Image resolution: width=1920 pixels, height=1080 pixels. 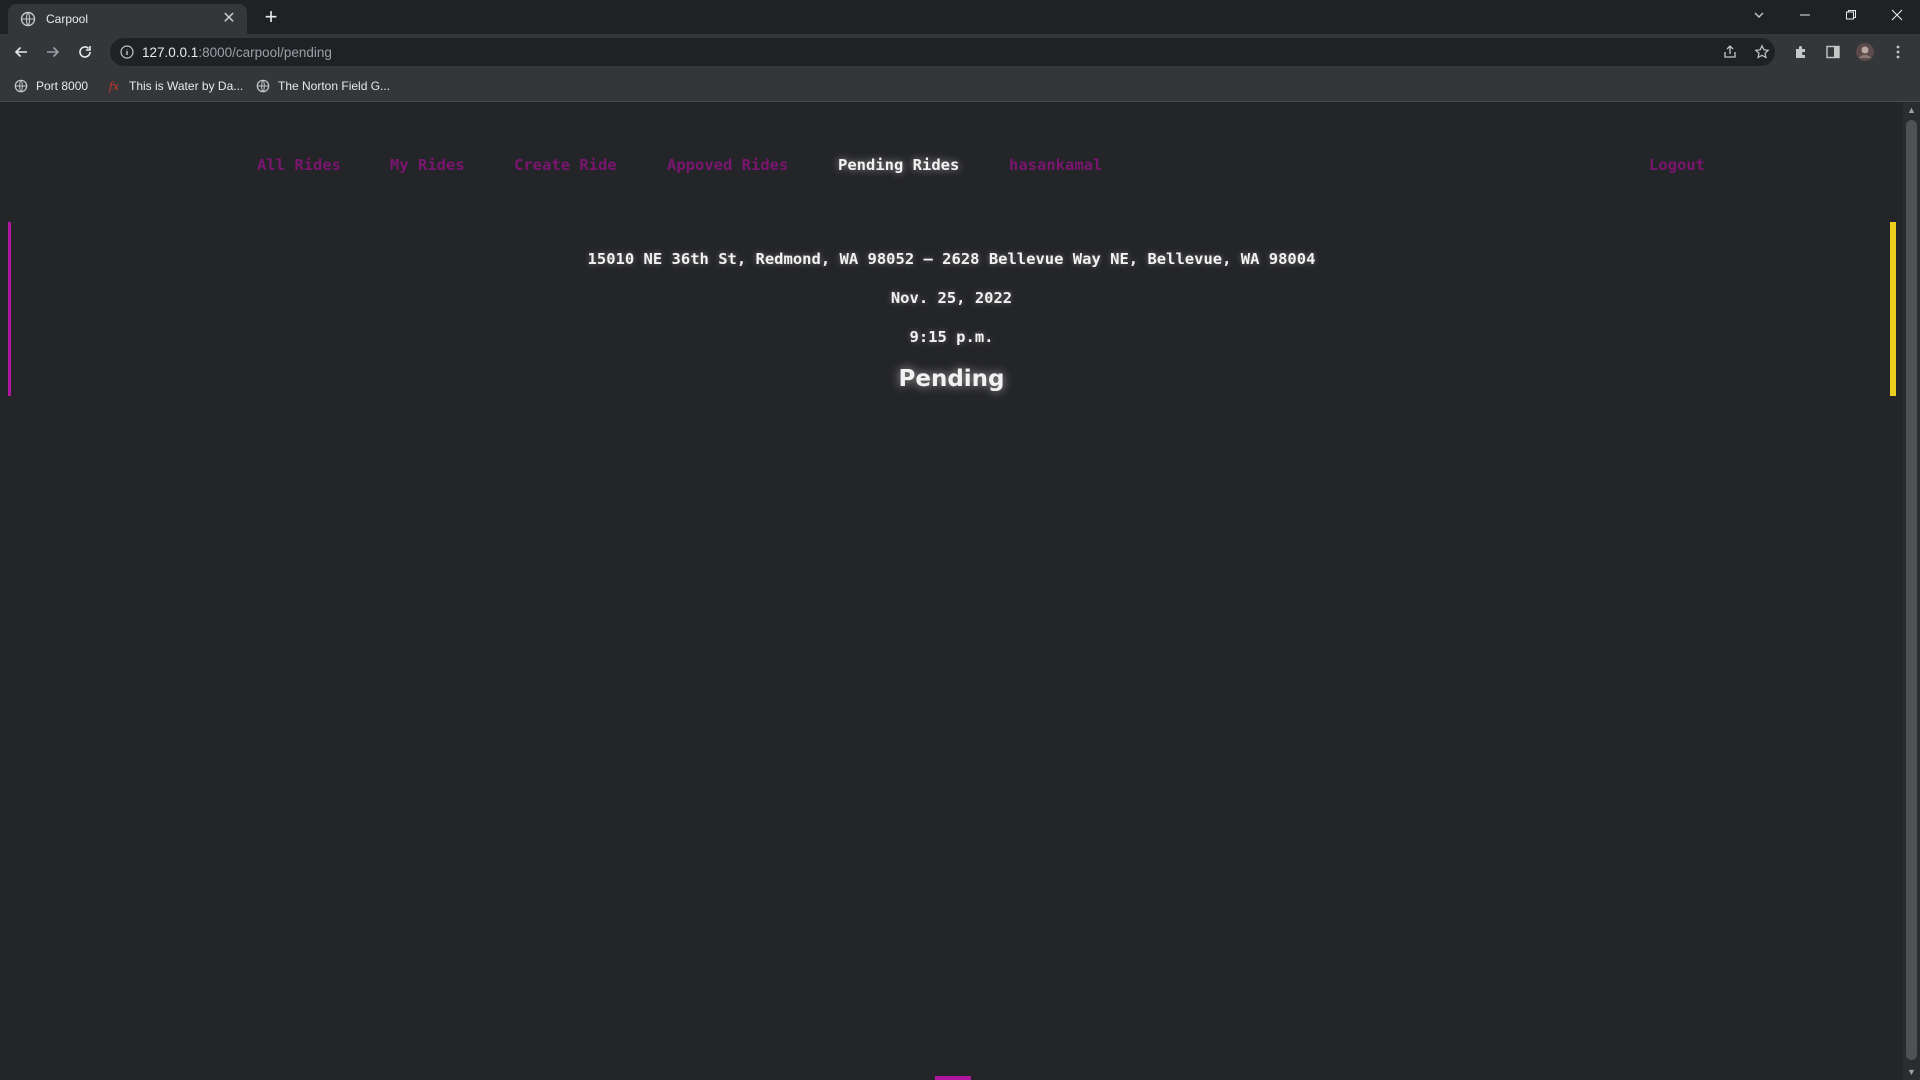 What do you see at coordinates (1759, 15) in the screenshot?
I see `tab-search-icon` at bounding box center [1759, 15].